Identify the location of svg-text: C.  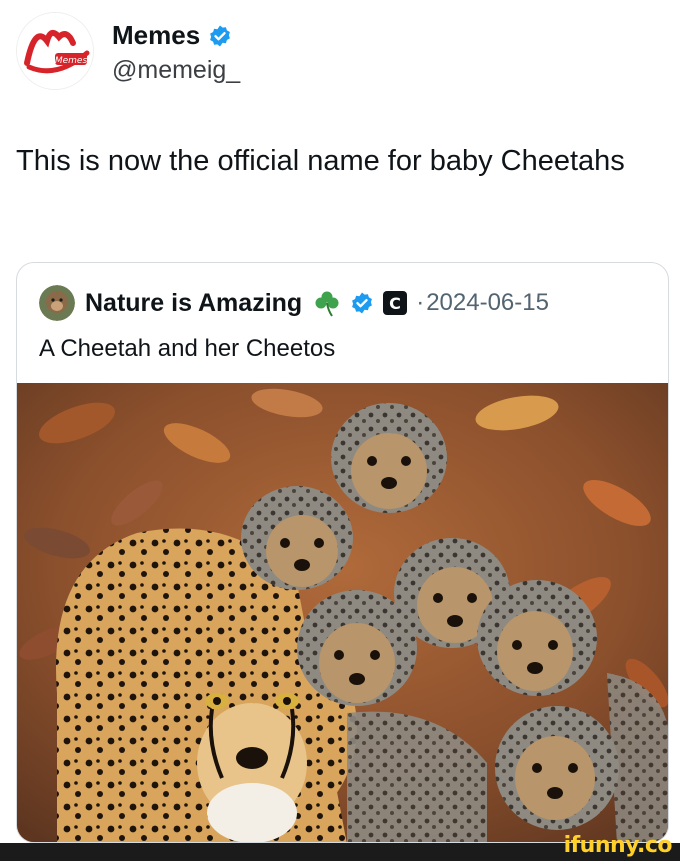
(395, 303).